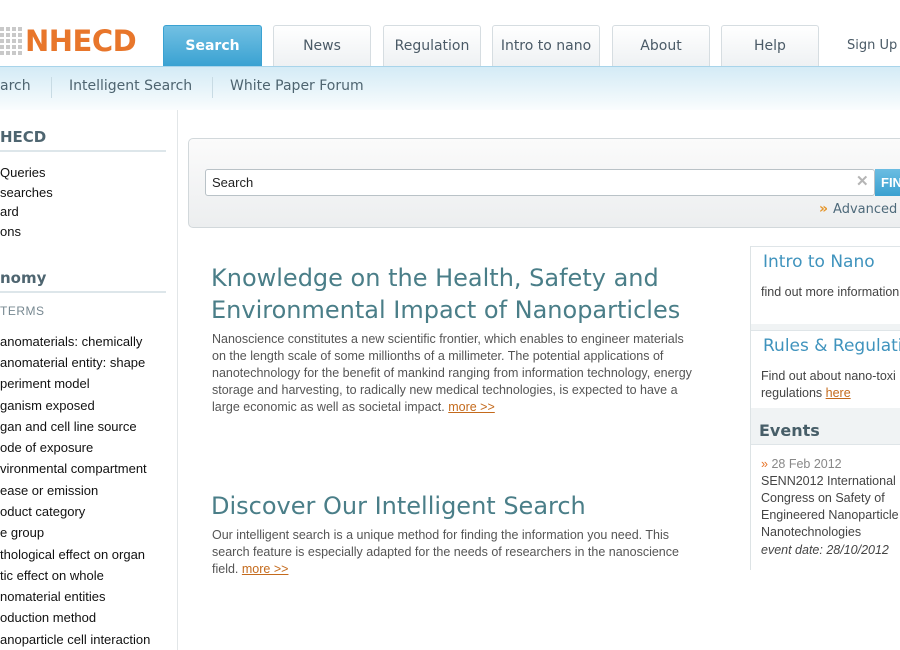 The image size is (900, 650). I want to click on site-logo: NHECD, so click(68, 41).